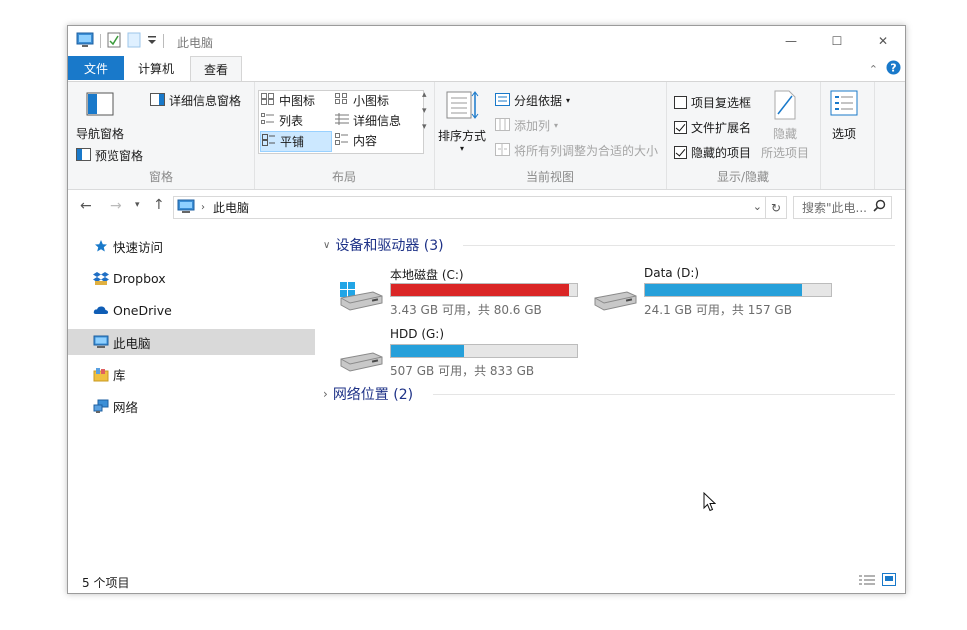 This screenshot has width=967, height=630. What do you see at coordinates (383, 245) in the screenshot?
I see `devices-group-header: ∨ 设备和驱动器 (3)` at bounding box center [383, 245].